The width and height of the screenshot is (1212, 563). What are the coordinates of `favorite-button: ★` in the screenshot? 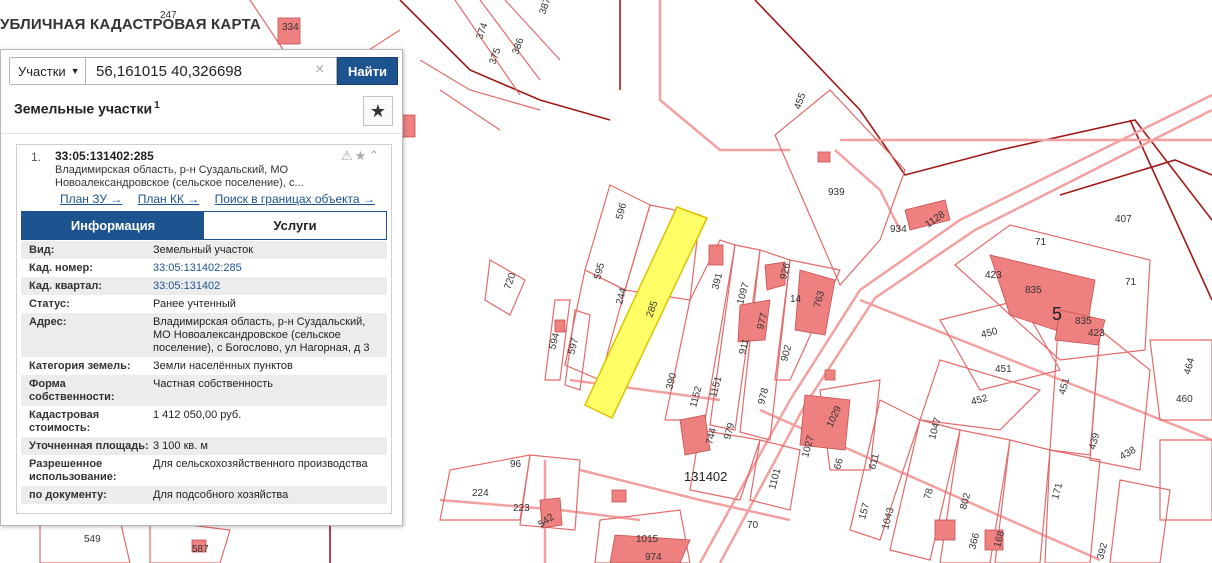 It's located at (378, 111).